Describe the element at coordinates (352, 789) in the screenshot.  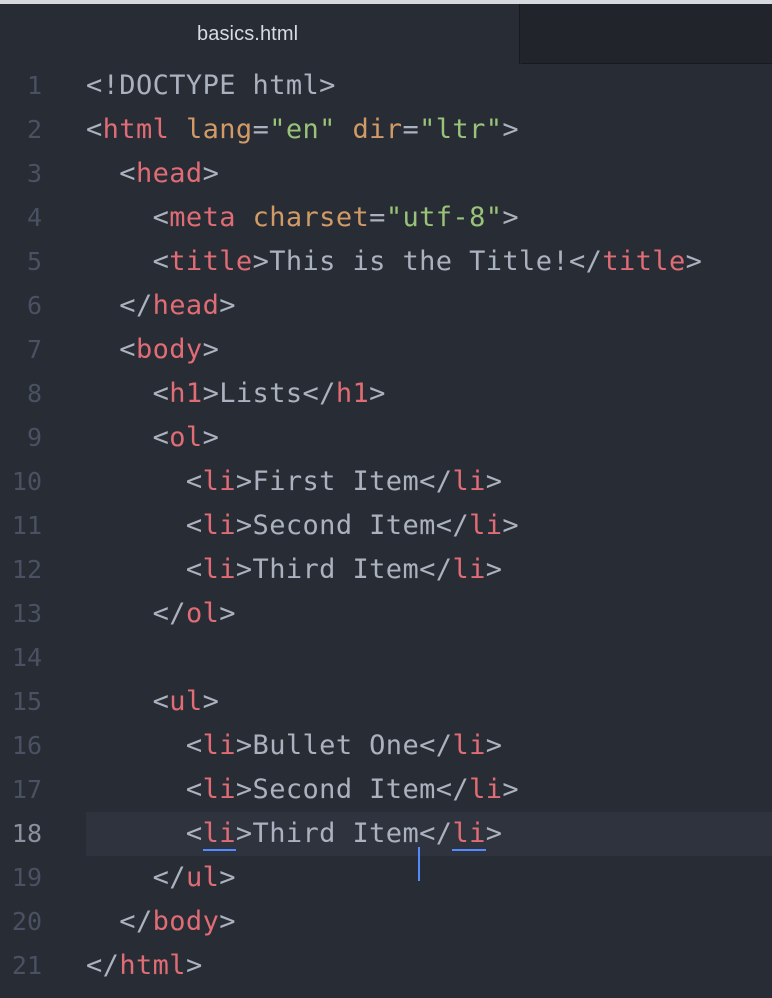
I see `text-token: >Second Item</` at that location.